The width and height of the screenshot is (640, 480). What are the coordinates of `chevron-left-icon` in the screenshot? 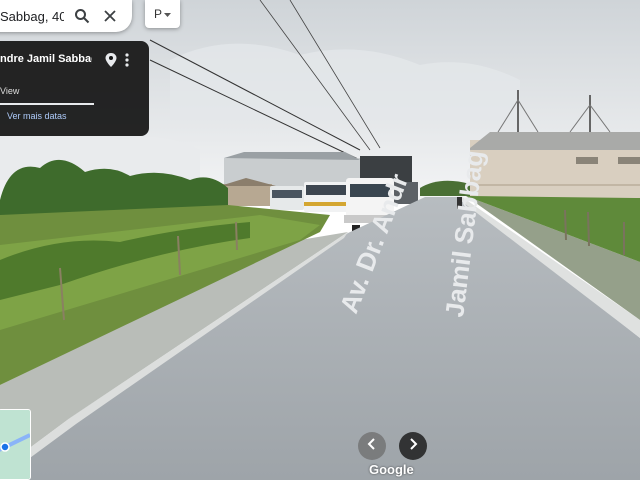 It's located at (372, 446).